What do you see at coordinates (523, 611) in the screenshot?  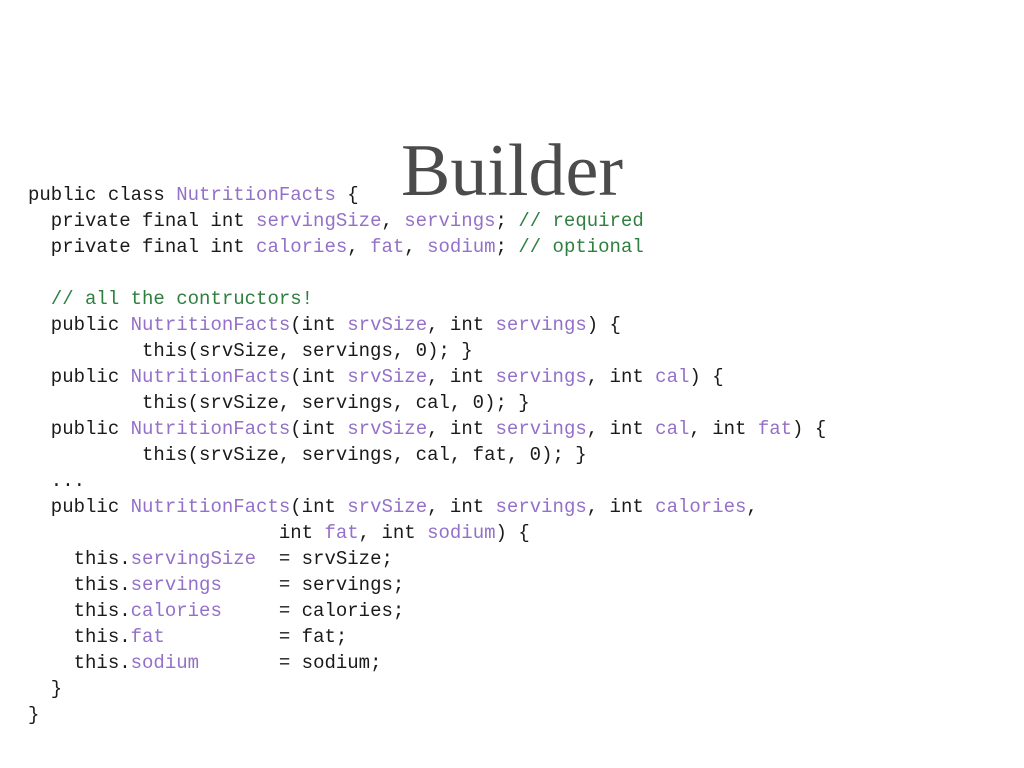 I see `code-line: this.calories = calories;` at bounding box center [523, 611].